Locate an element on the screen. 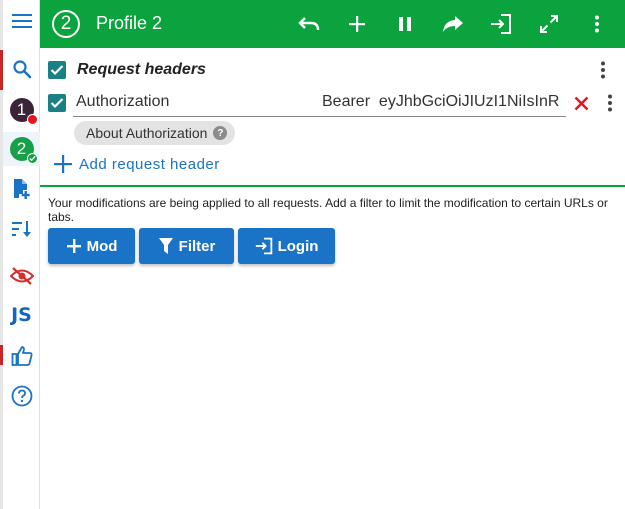  about-authorization-chip: About Authorization ? is located at coordinates (155, 133).